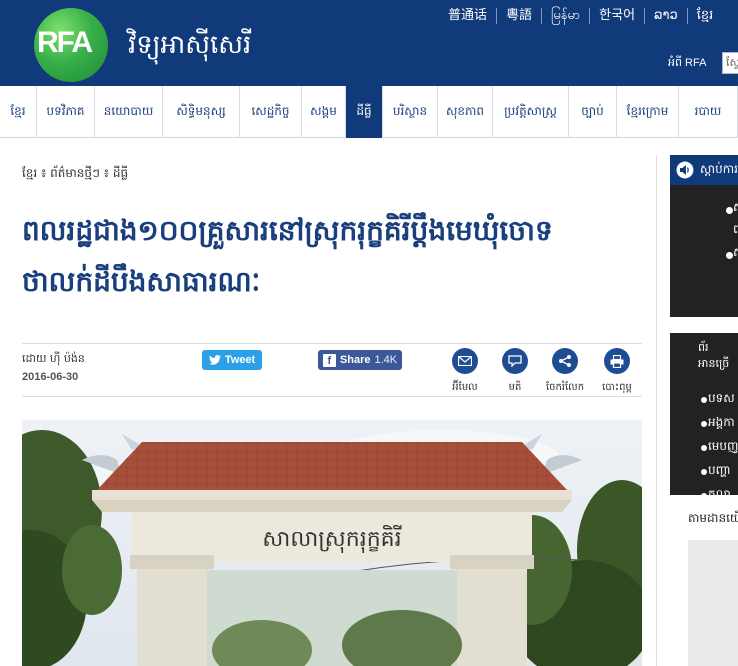  I want to click on language-links: 普通话 粵語 မြန်မာ 한국어 ລາວ ខ្មែរ, so click(585, 16).